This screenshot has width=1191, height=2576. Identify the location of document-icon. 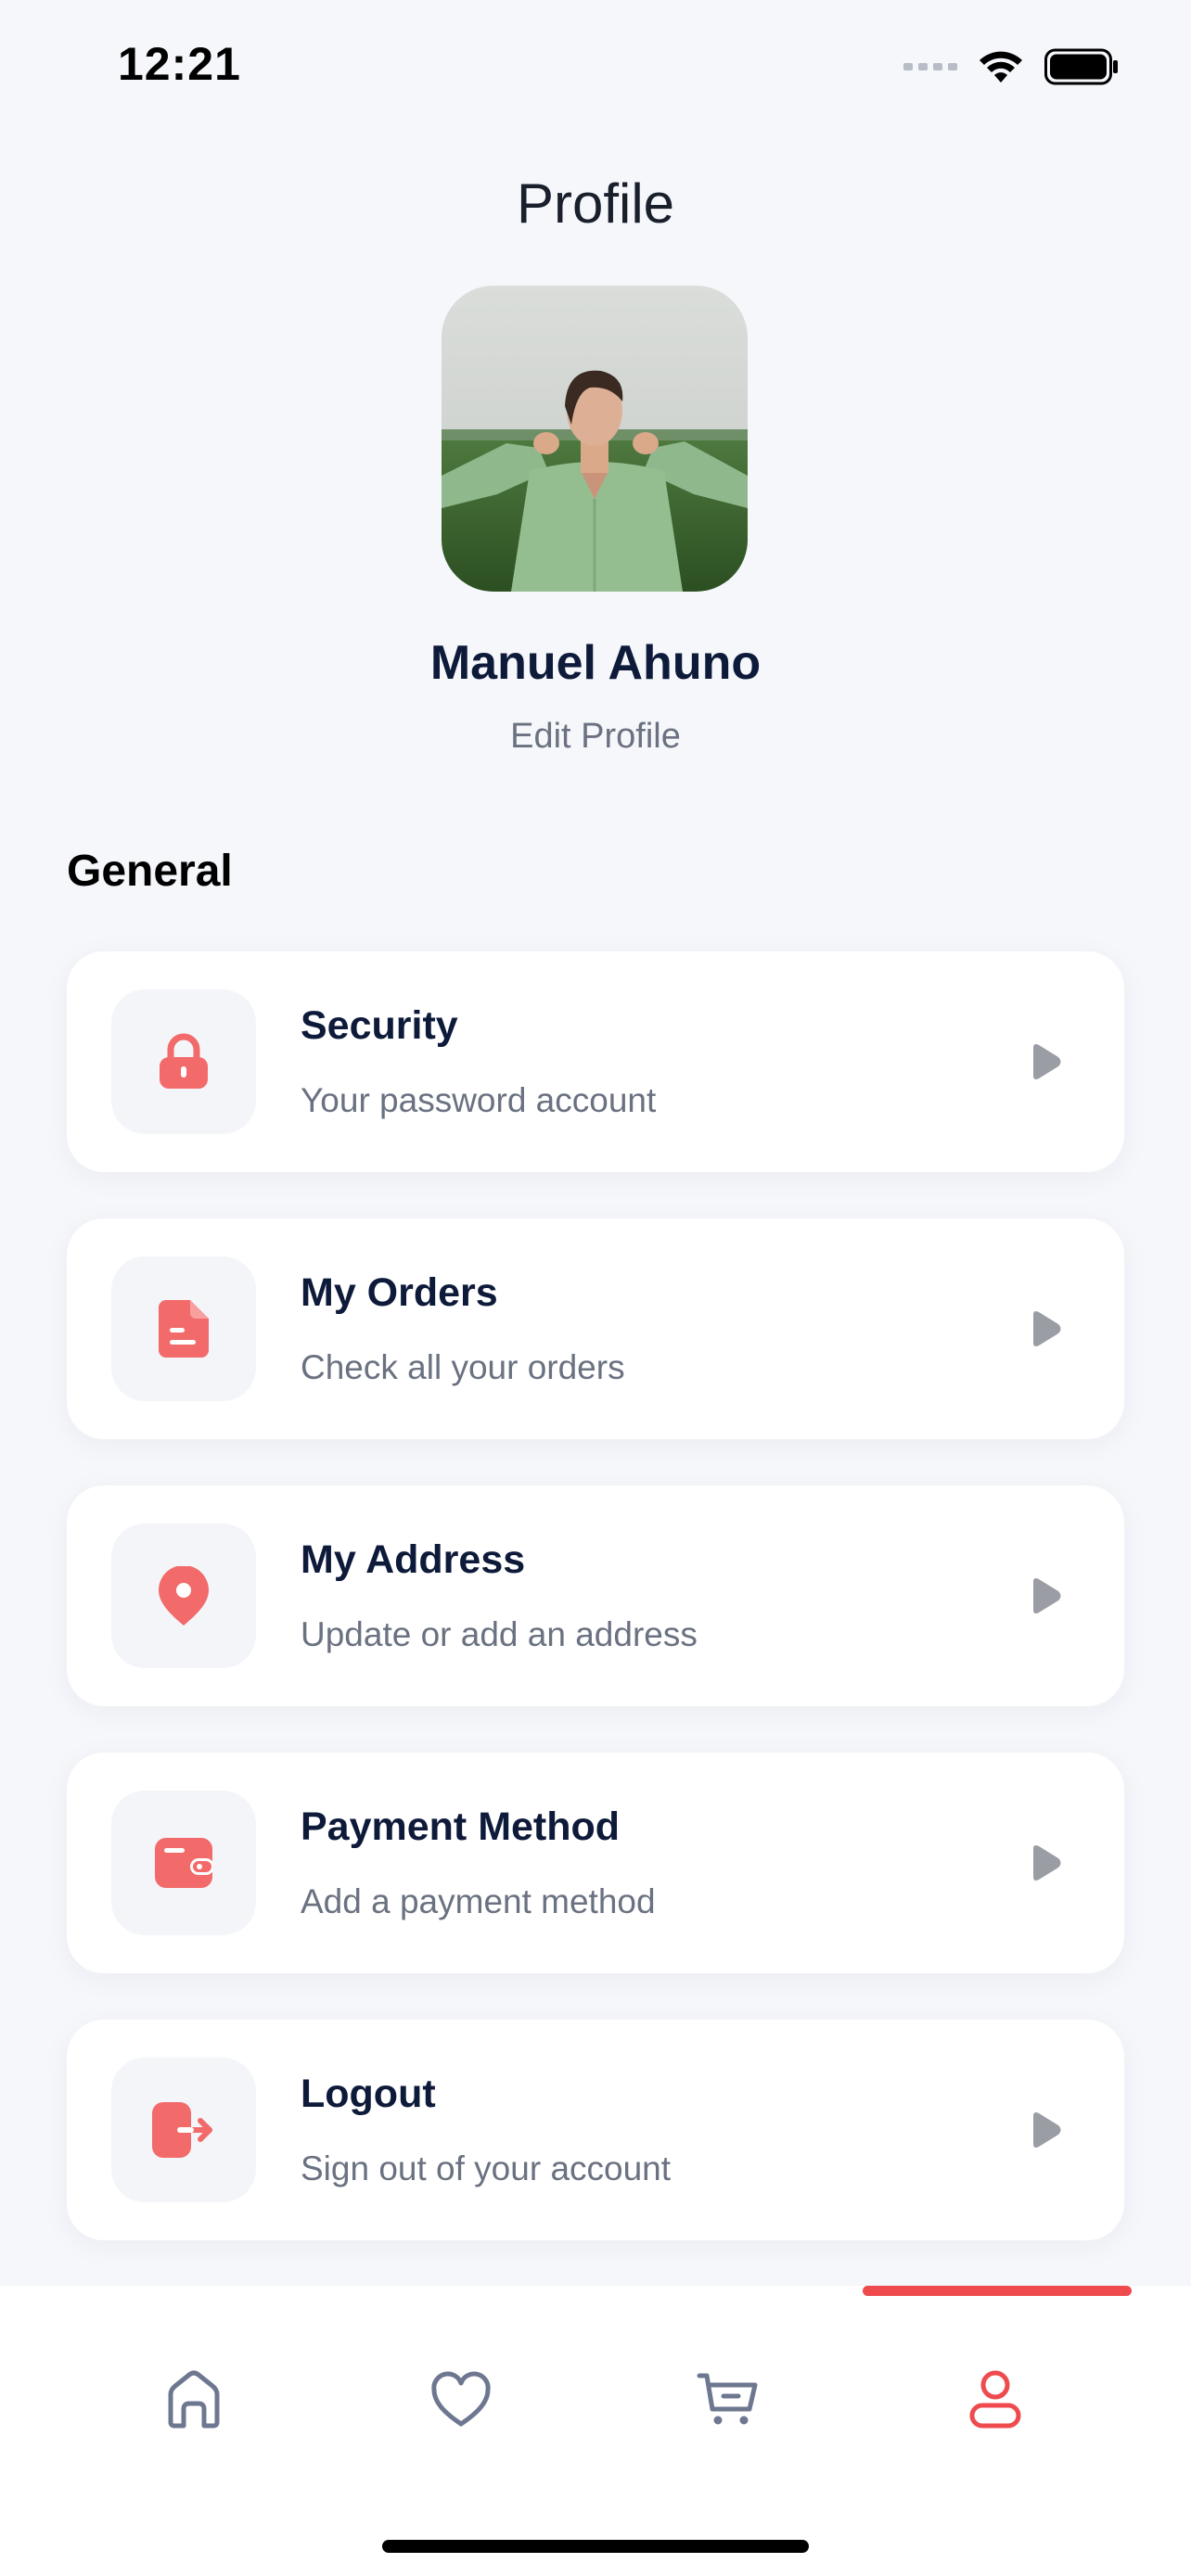
(184, 1329).